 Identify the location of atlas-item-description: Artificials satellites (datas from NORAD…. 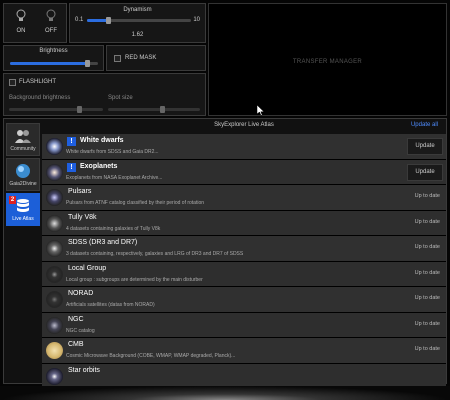
(110, 305).